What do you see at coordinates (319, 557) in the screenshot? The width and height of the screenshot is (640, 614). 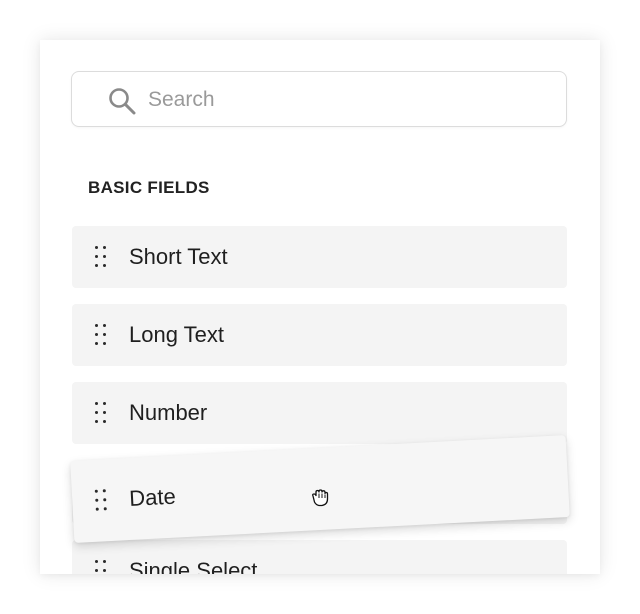 I see `field-item-single-select: Single Select` at bounding box center [319, 557].